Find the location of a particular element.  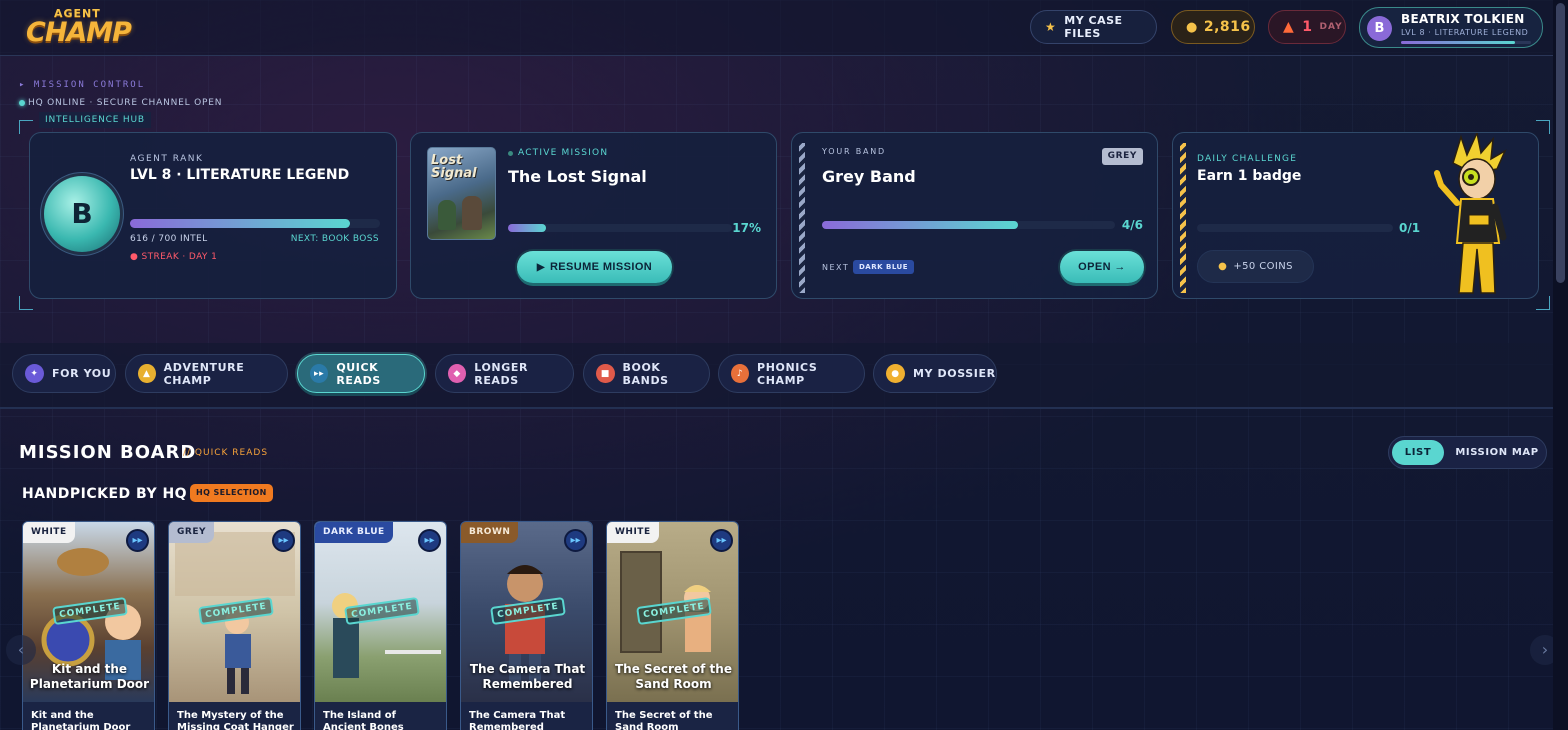

streak-unit: DAY is located at coordinates (1331, 27).